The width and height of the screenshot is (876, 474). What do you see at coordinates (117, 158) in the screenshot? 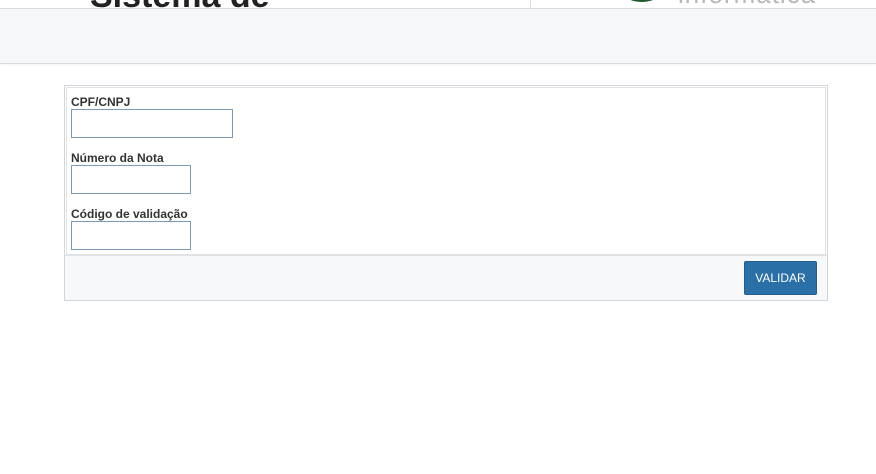
I see `invoice-number-label: Número da Nota` at bounding box center [117, 158].